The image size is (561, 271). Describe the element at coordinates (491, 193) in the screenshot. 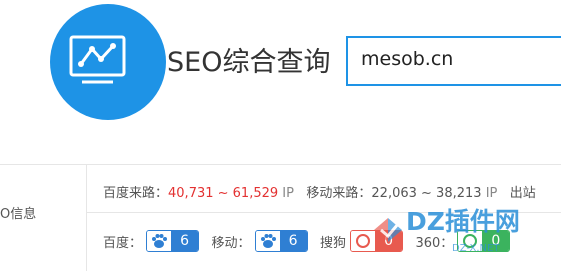

I see `mobile-traffic-unit: IP` at that location.